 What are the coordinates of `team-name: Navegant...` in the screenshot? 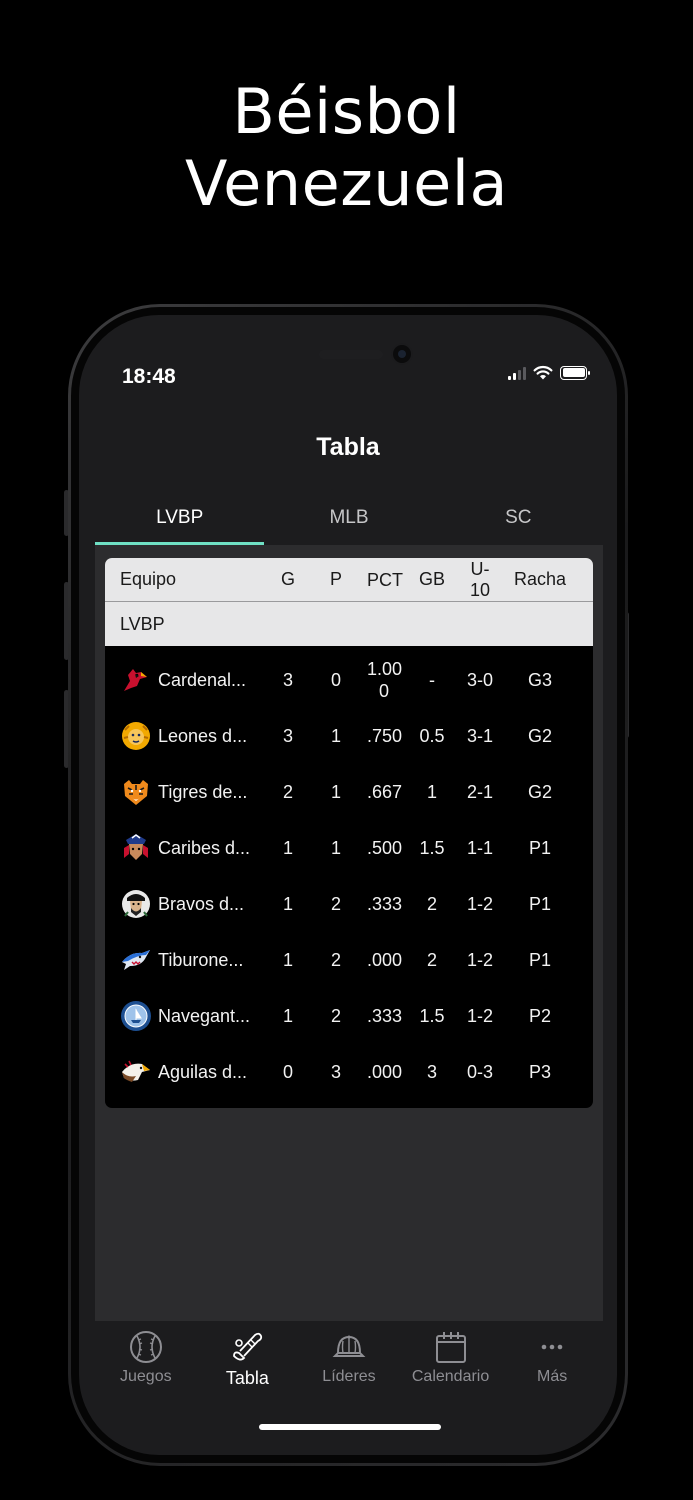 It's located at (204, 1015).